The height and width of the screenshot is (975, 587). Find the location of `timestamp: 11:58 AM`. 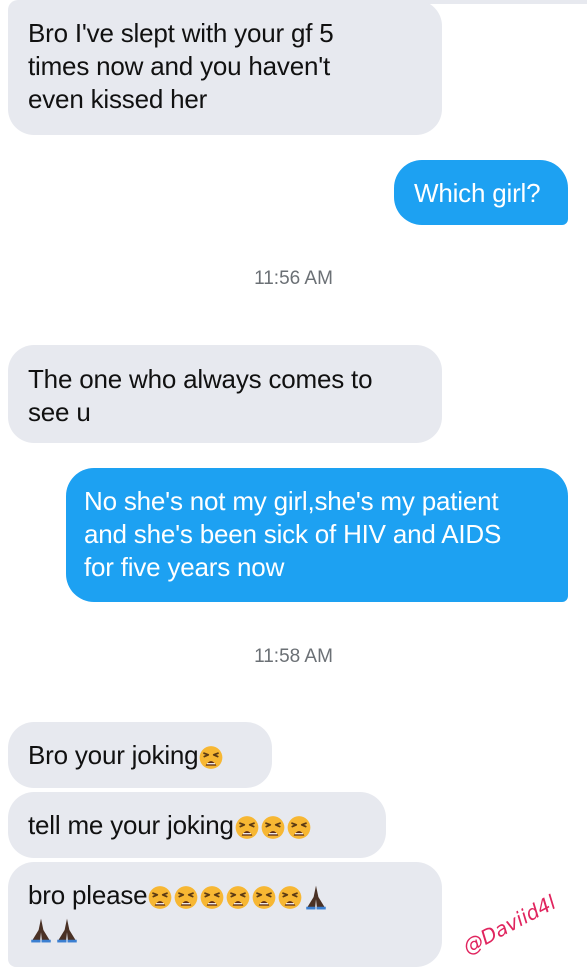

timestamp: 11:58 AM is located at coordinates (293, 656).